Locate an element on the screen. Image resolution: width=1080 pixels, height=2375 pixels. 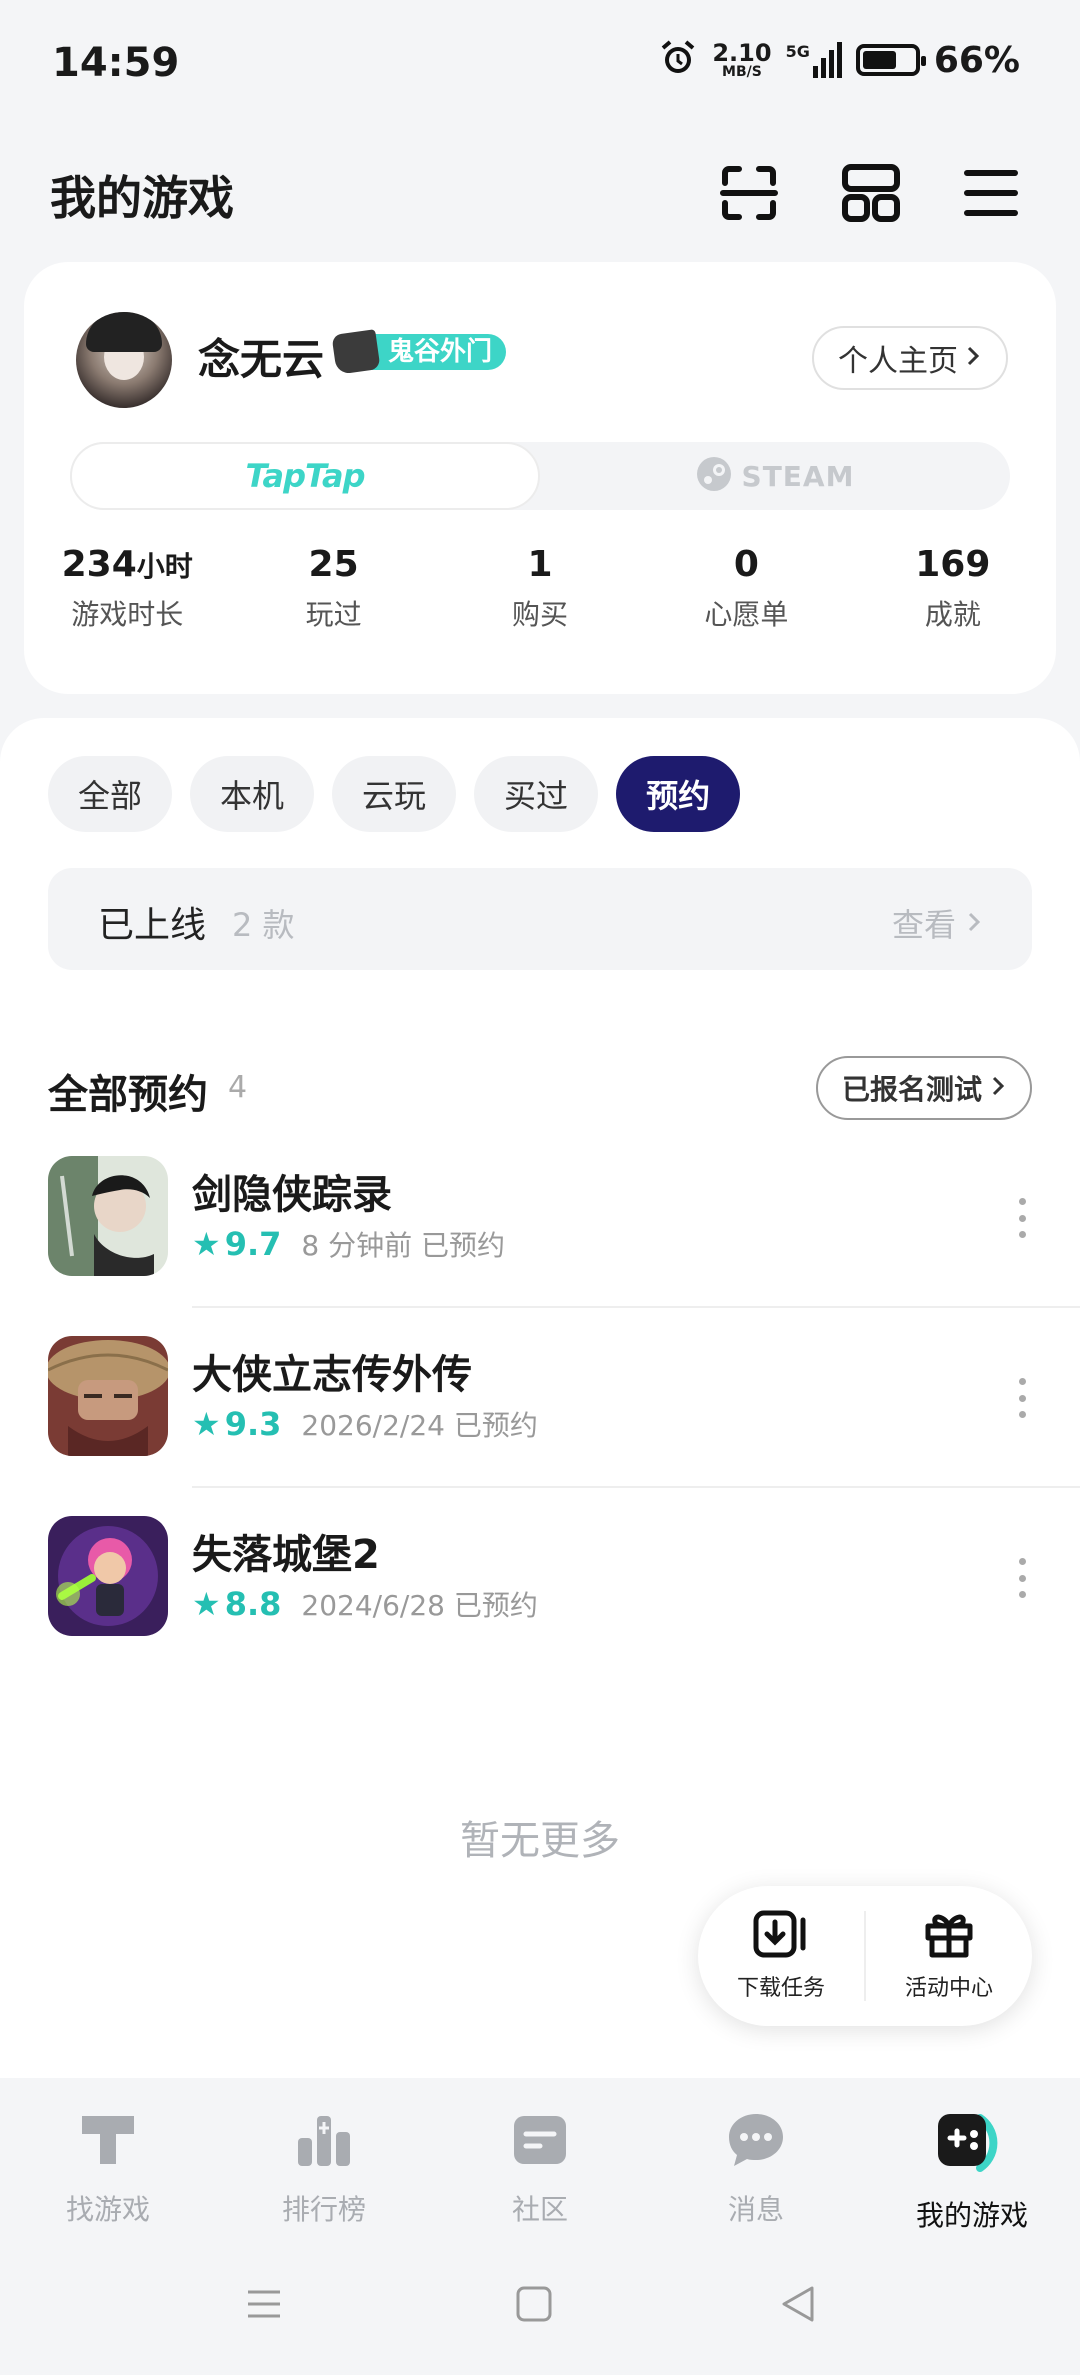
reserve-time: 8 分钟前 is located at coordinates (357, 1245).